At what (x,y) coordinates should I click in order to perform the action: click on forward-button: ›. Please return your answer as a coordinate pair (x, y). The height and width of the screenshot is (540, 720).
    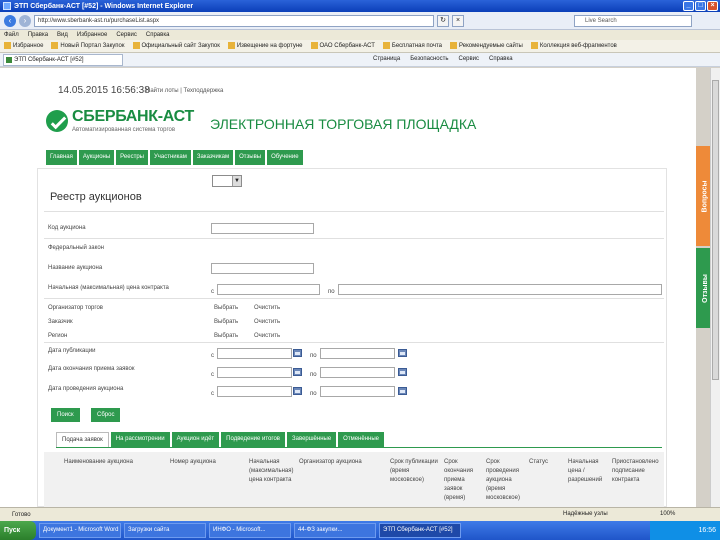
    Looking at the image, I should click on (25, 20).